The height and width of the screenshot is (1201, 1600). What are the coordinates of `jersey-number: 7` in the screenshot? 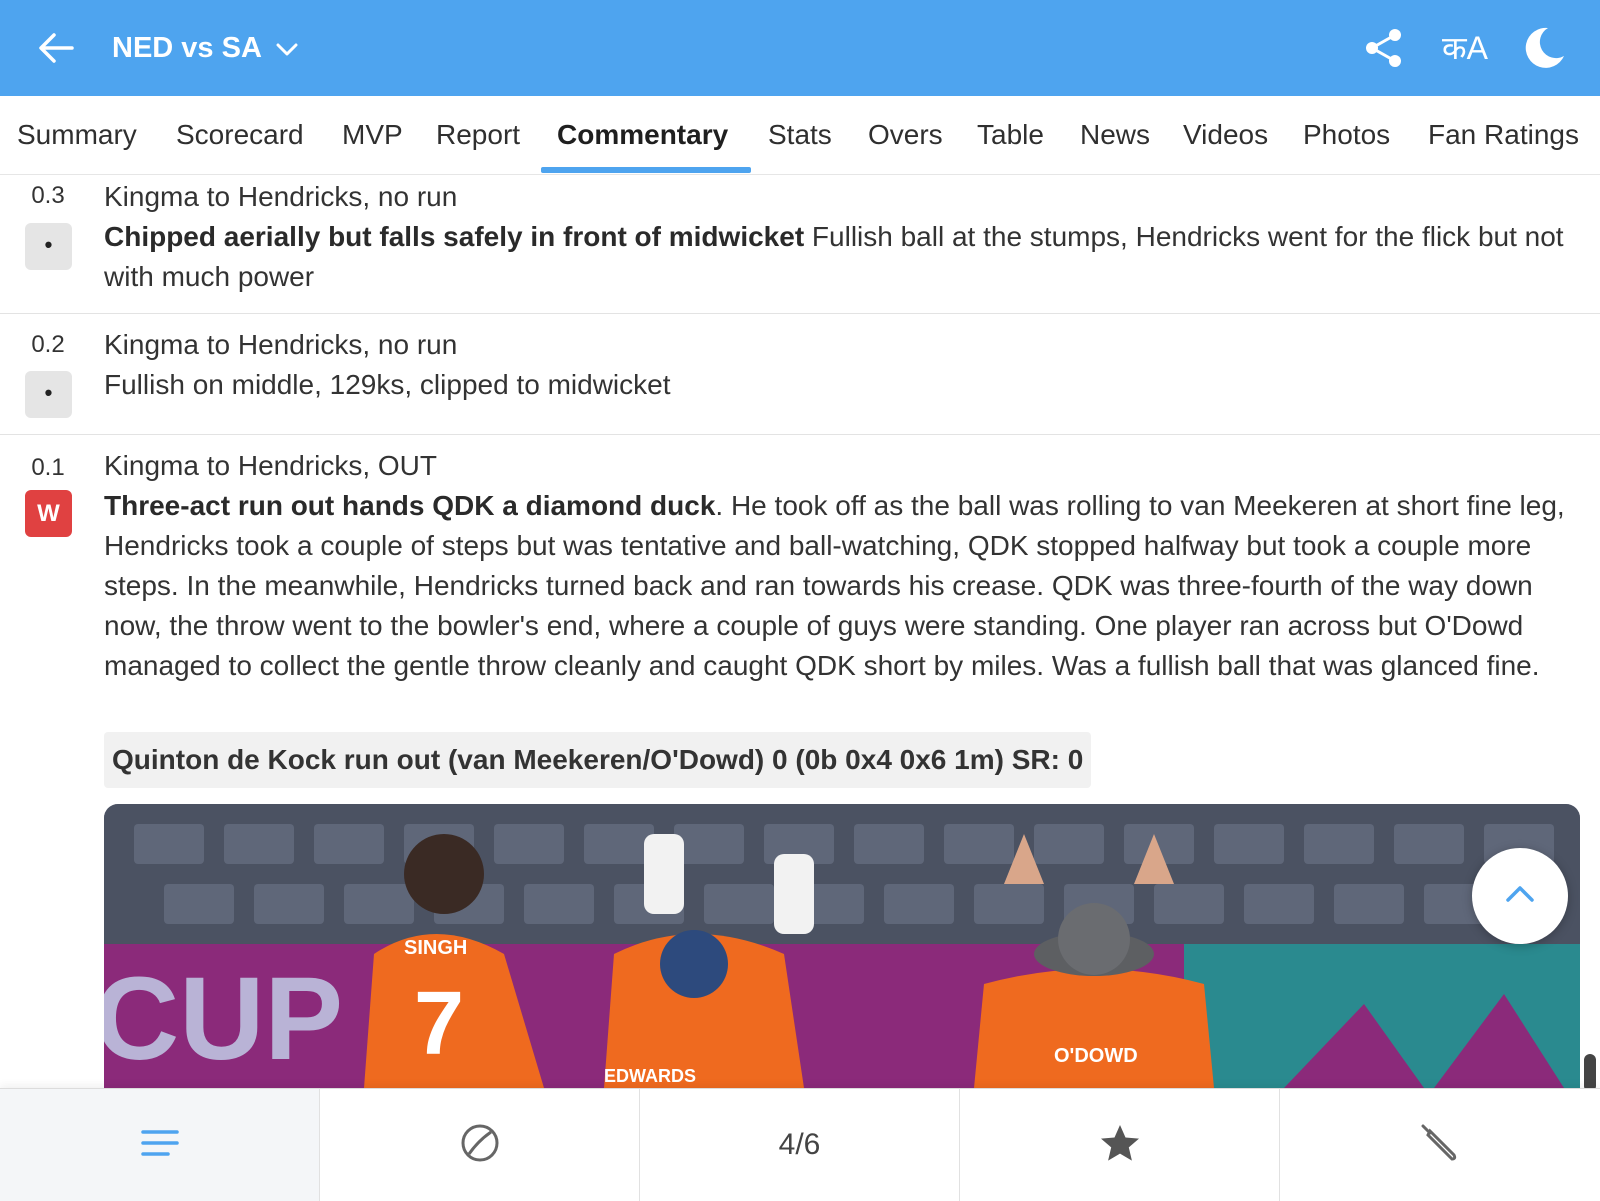 It's located at (439, 1024).